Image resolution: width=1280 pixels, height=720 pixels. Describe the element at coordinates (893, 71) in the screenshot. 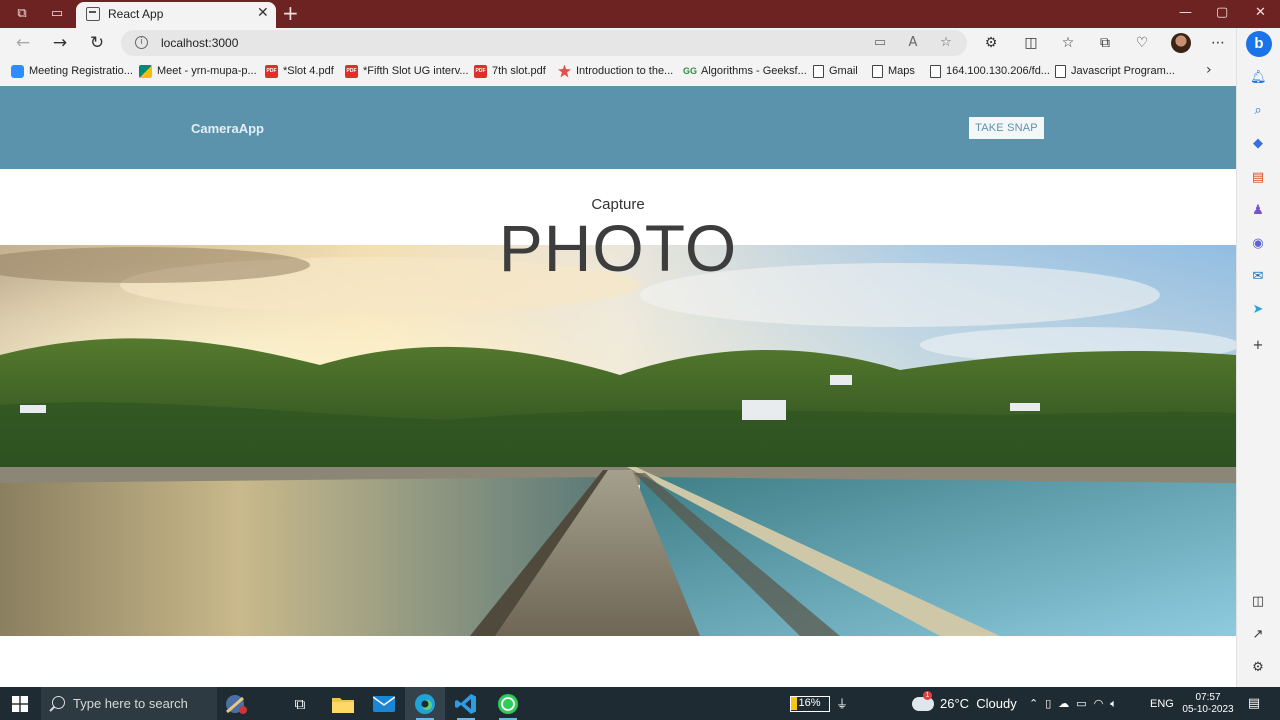

I see `bookmark-item: Maps` at that location.